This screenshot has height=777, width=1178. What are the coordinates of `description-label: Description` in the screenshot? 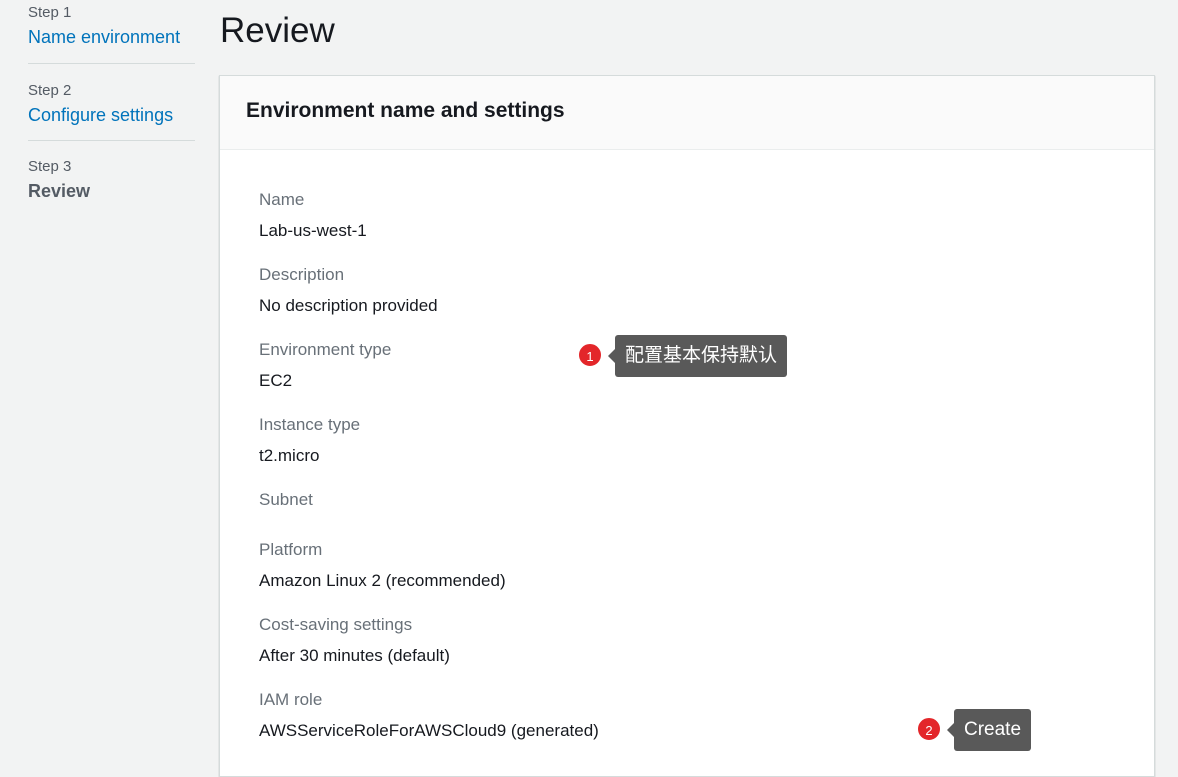 It's located at (302, 274).